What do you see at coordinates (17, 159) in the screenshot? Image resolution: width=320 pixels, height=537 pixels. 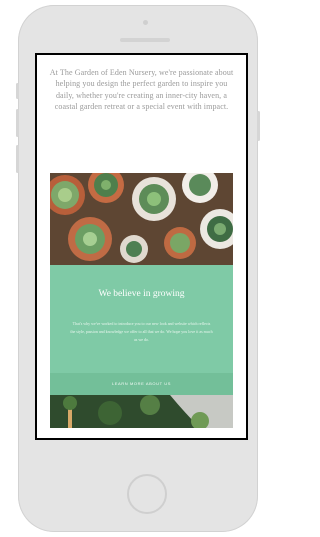 I see `phone-volume-down-button` at bounding box center [17, 159].